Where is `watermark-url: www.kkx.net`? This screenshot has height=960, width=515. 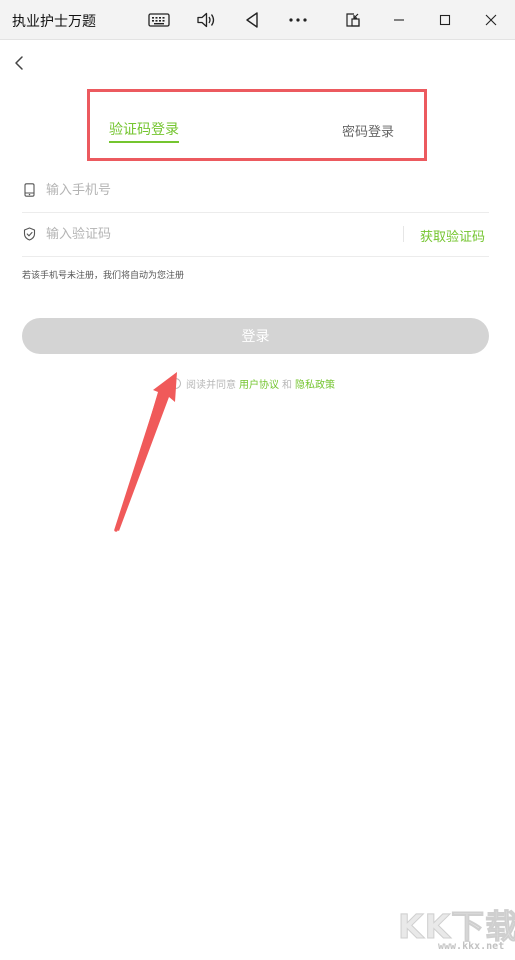 watermark-url: www.kkx.net is located at coordinates (471, 946).